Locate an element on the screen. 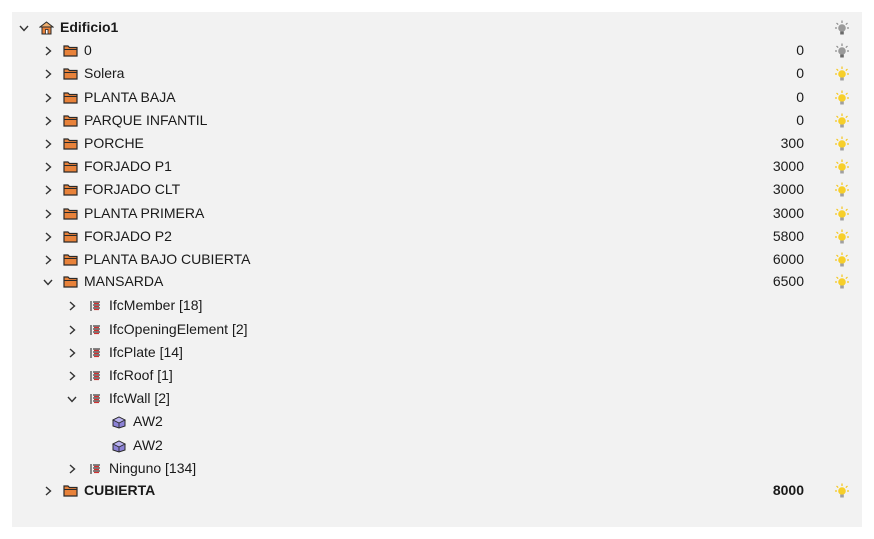 Image resolution: width=874 pixels, height=539 pixels. tree-label: Ninguno [134] is located at coordinates (153, 467).